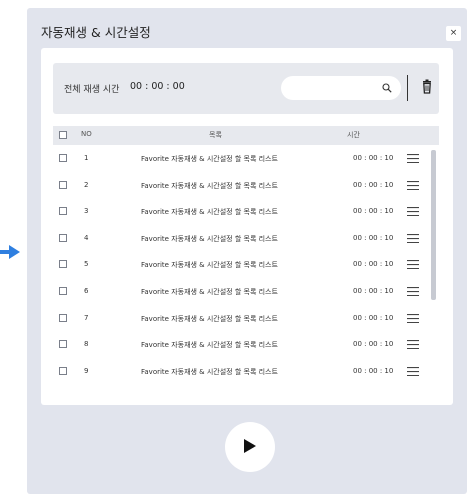  I want to click on header-time: 시간, so click(353, 135).